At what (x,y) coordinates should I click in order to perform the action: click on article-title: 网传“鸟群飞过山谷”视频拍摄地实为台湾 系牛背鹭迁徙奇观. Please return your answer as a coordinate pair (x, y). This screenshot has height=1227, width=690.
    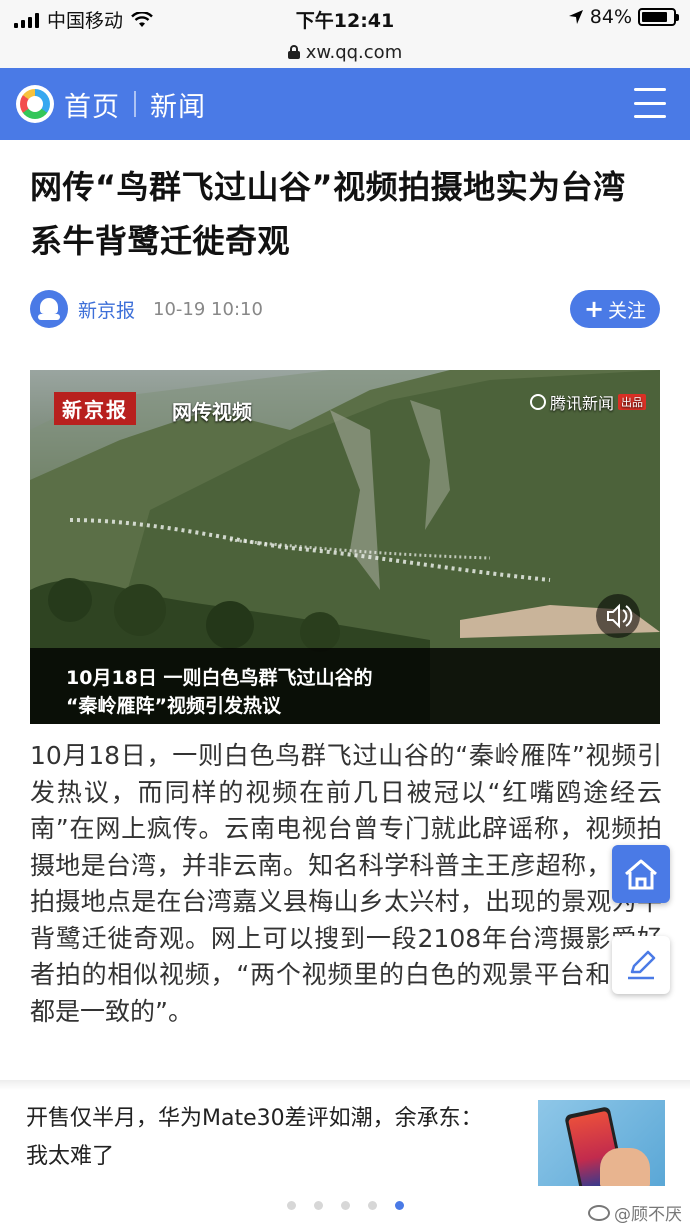
    Looking at the image, I should click on (328, 214).